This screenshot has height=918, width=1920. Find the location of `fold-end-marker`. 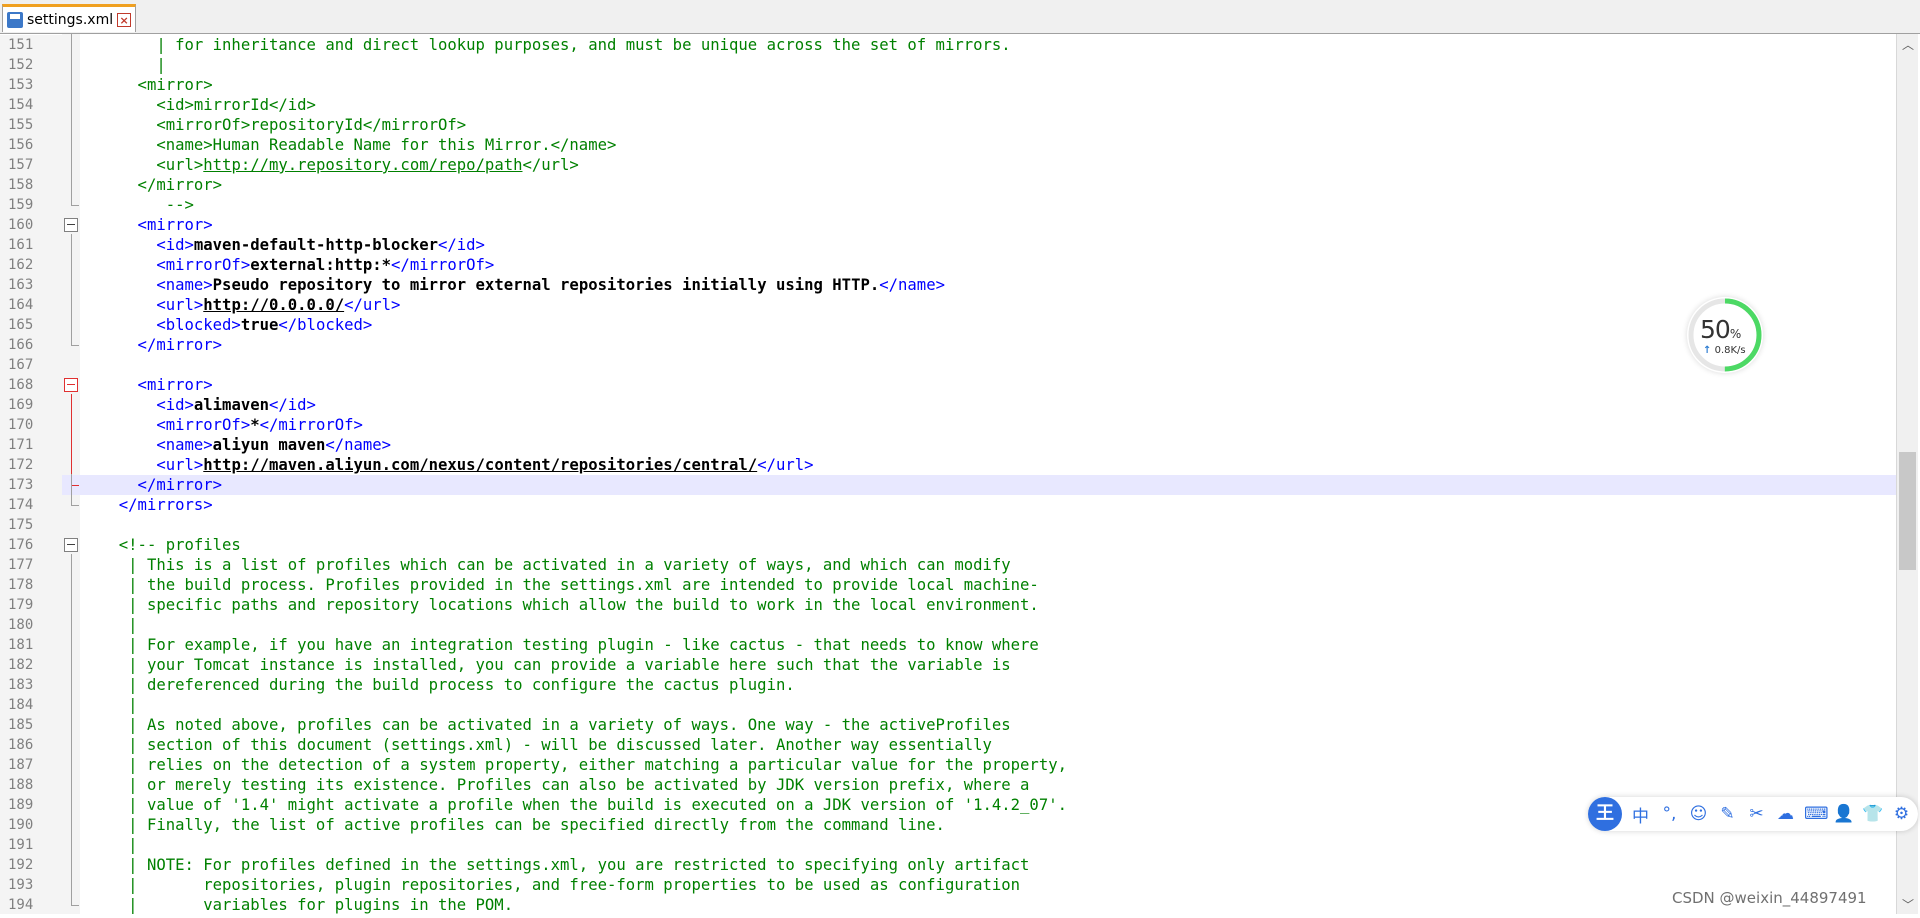

fold-end-marker is located at coordinates (75, 485).